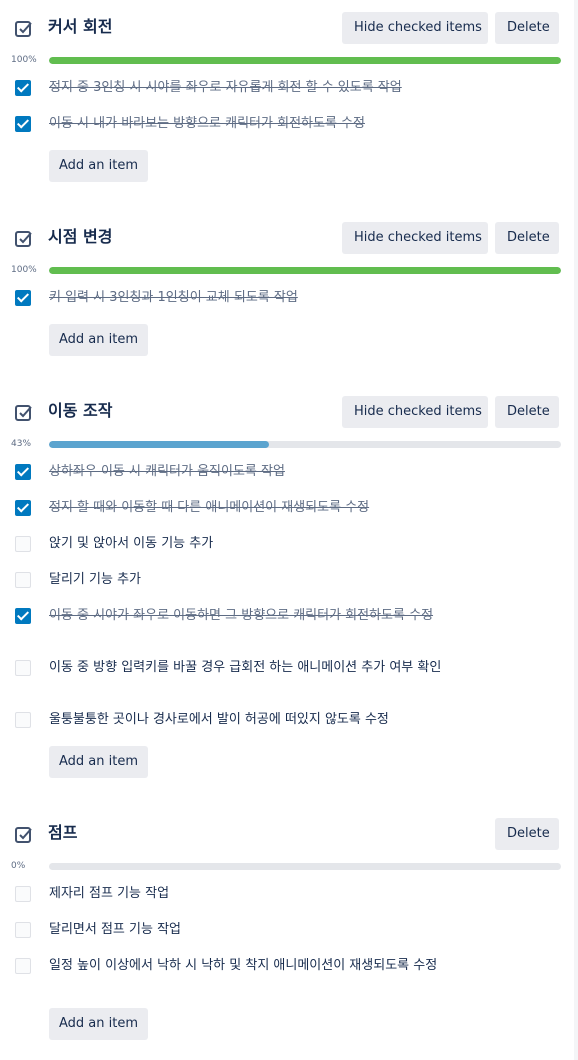 The width and height of the screenshot is (578, 1060). Describe the element at coordinates (264, 966) in the screenshot. I see `item-text: 일정 높이 이상에서 낙하 시 낙하 및 착지 애니메이션이 재생되도록 수정` at that location.